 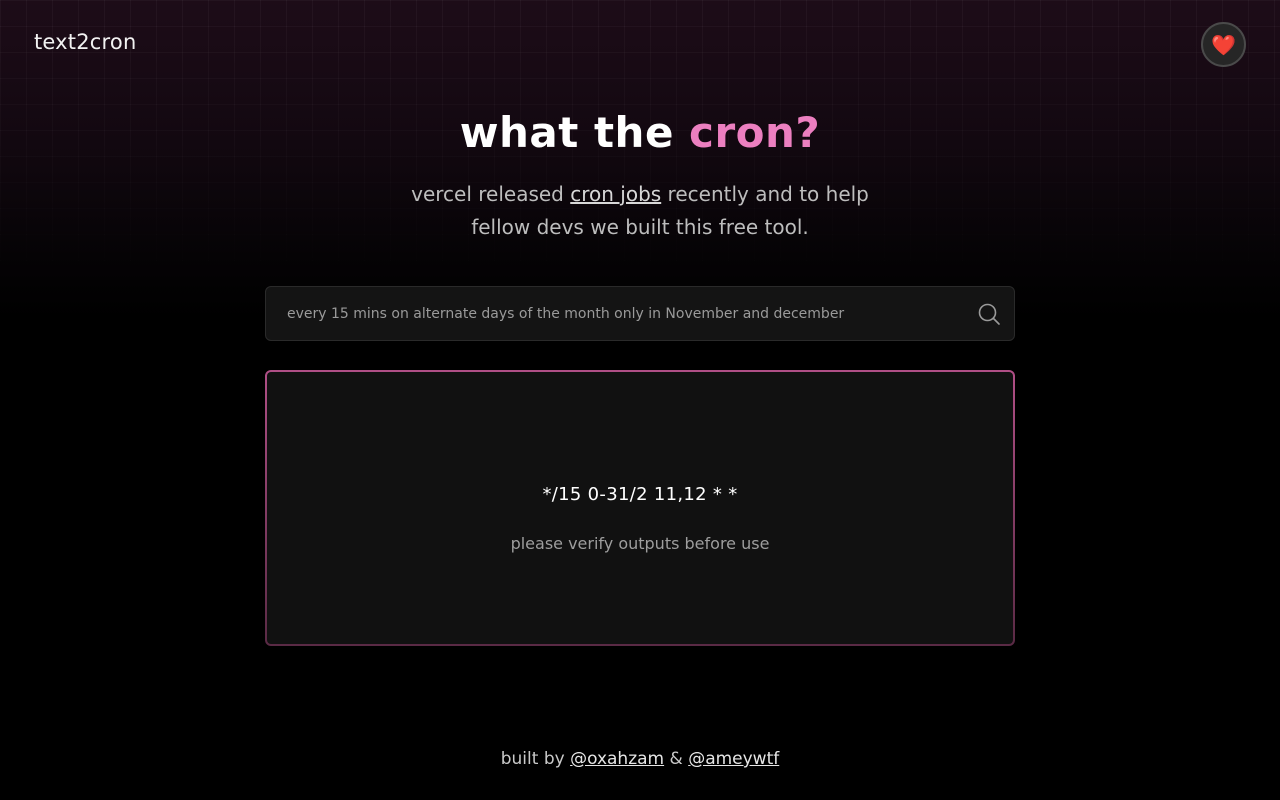 What do you see at coordinates (640, 494) in the screenshot?
I see `cron-expression: */15 0-31/2 11,12 * *` at bounding box center [640, 494].